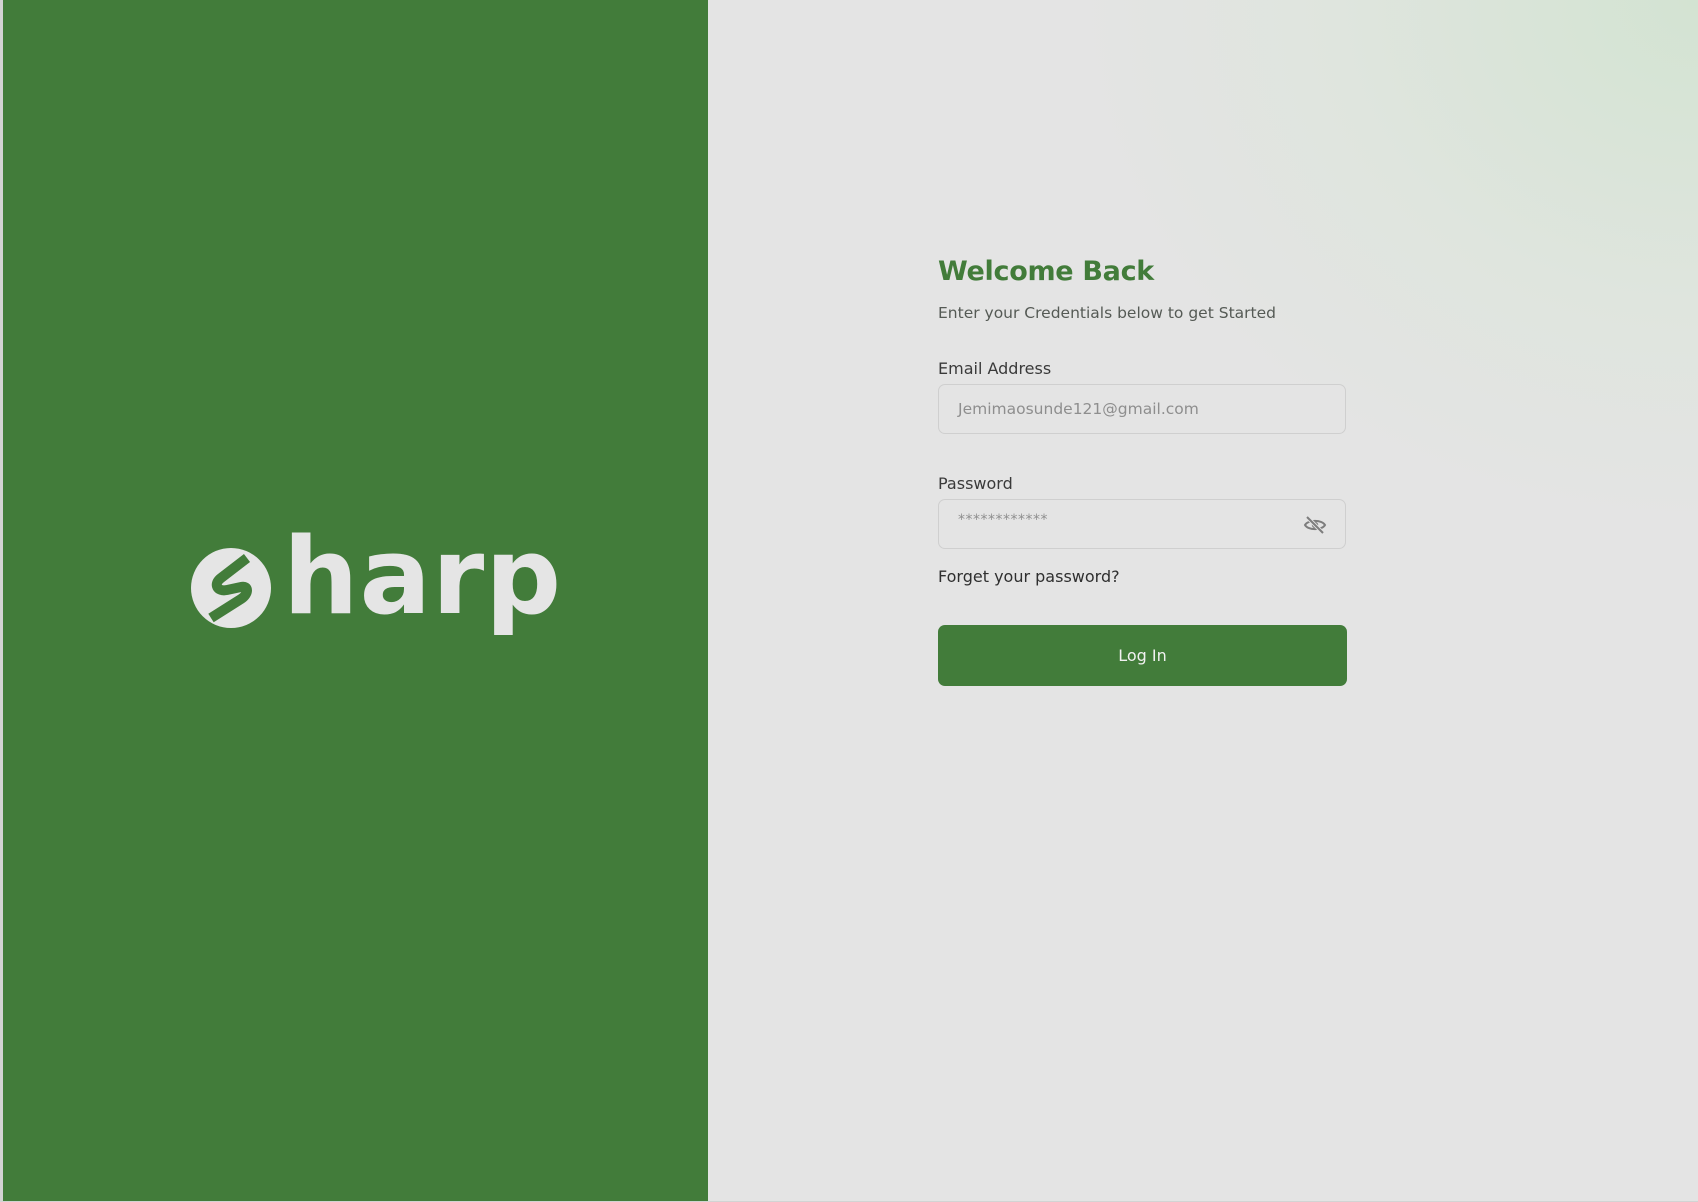 The height and width of the screenshot is (1202, 1698). What do you see at coordinates (423, 576) in the screenshot?
I see `logo-wordmark: harp` at bounding box center [423, 576].